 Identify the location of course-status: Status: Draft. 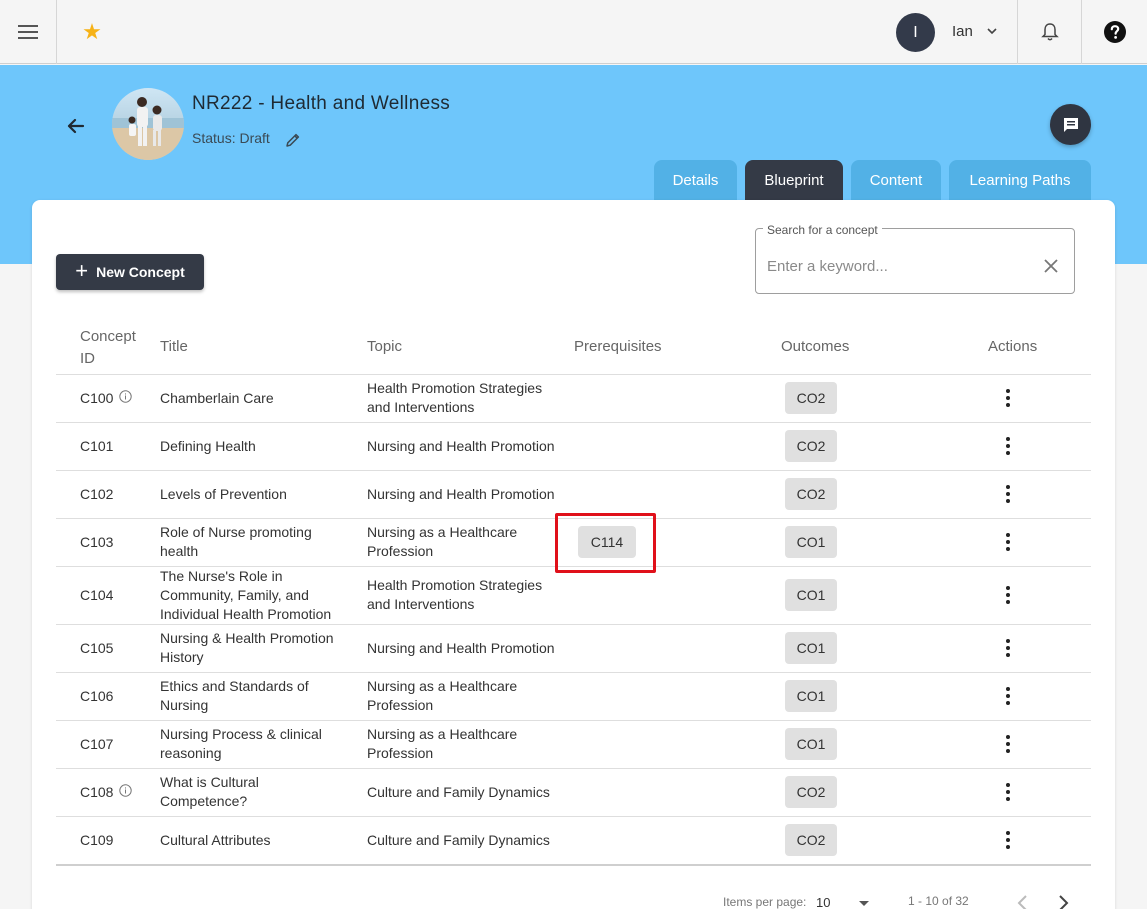
(231, 138).